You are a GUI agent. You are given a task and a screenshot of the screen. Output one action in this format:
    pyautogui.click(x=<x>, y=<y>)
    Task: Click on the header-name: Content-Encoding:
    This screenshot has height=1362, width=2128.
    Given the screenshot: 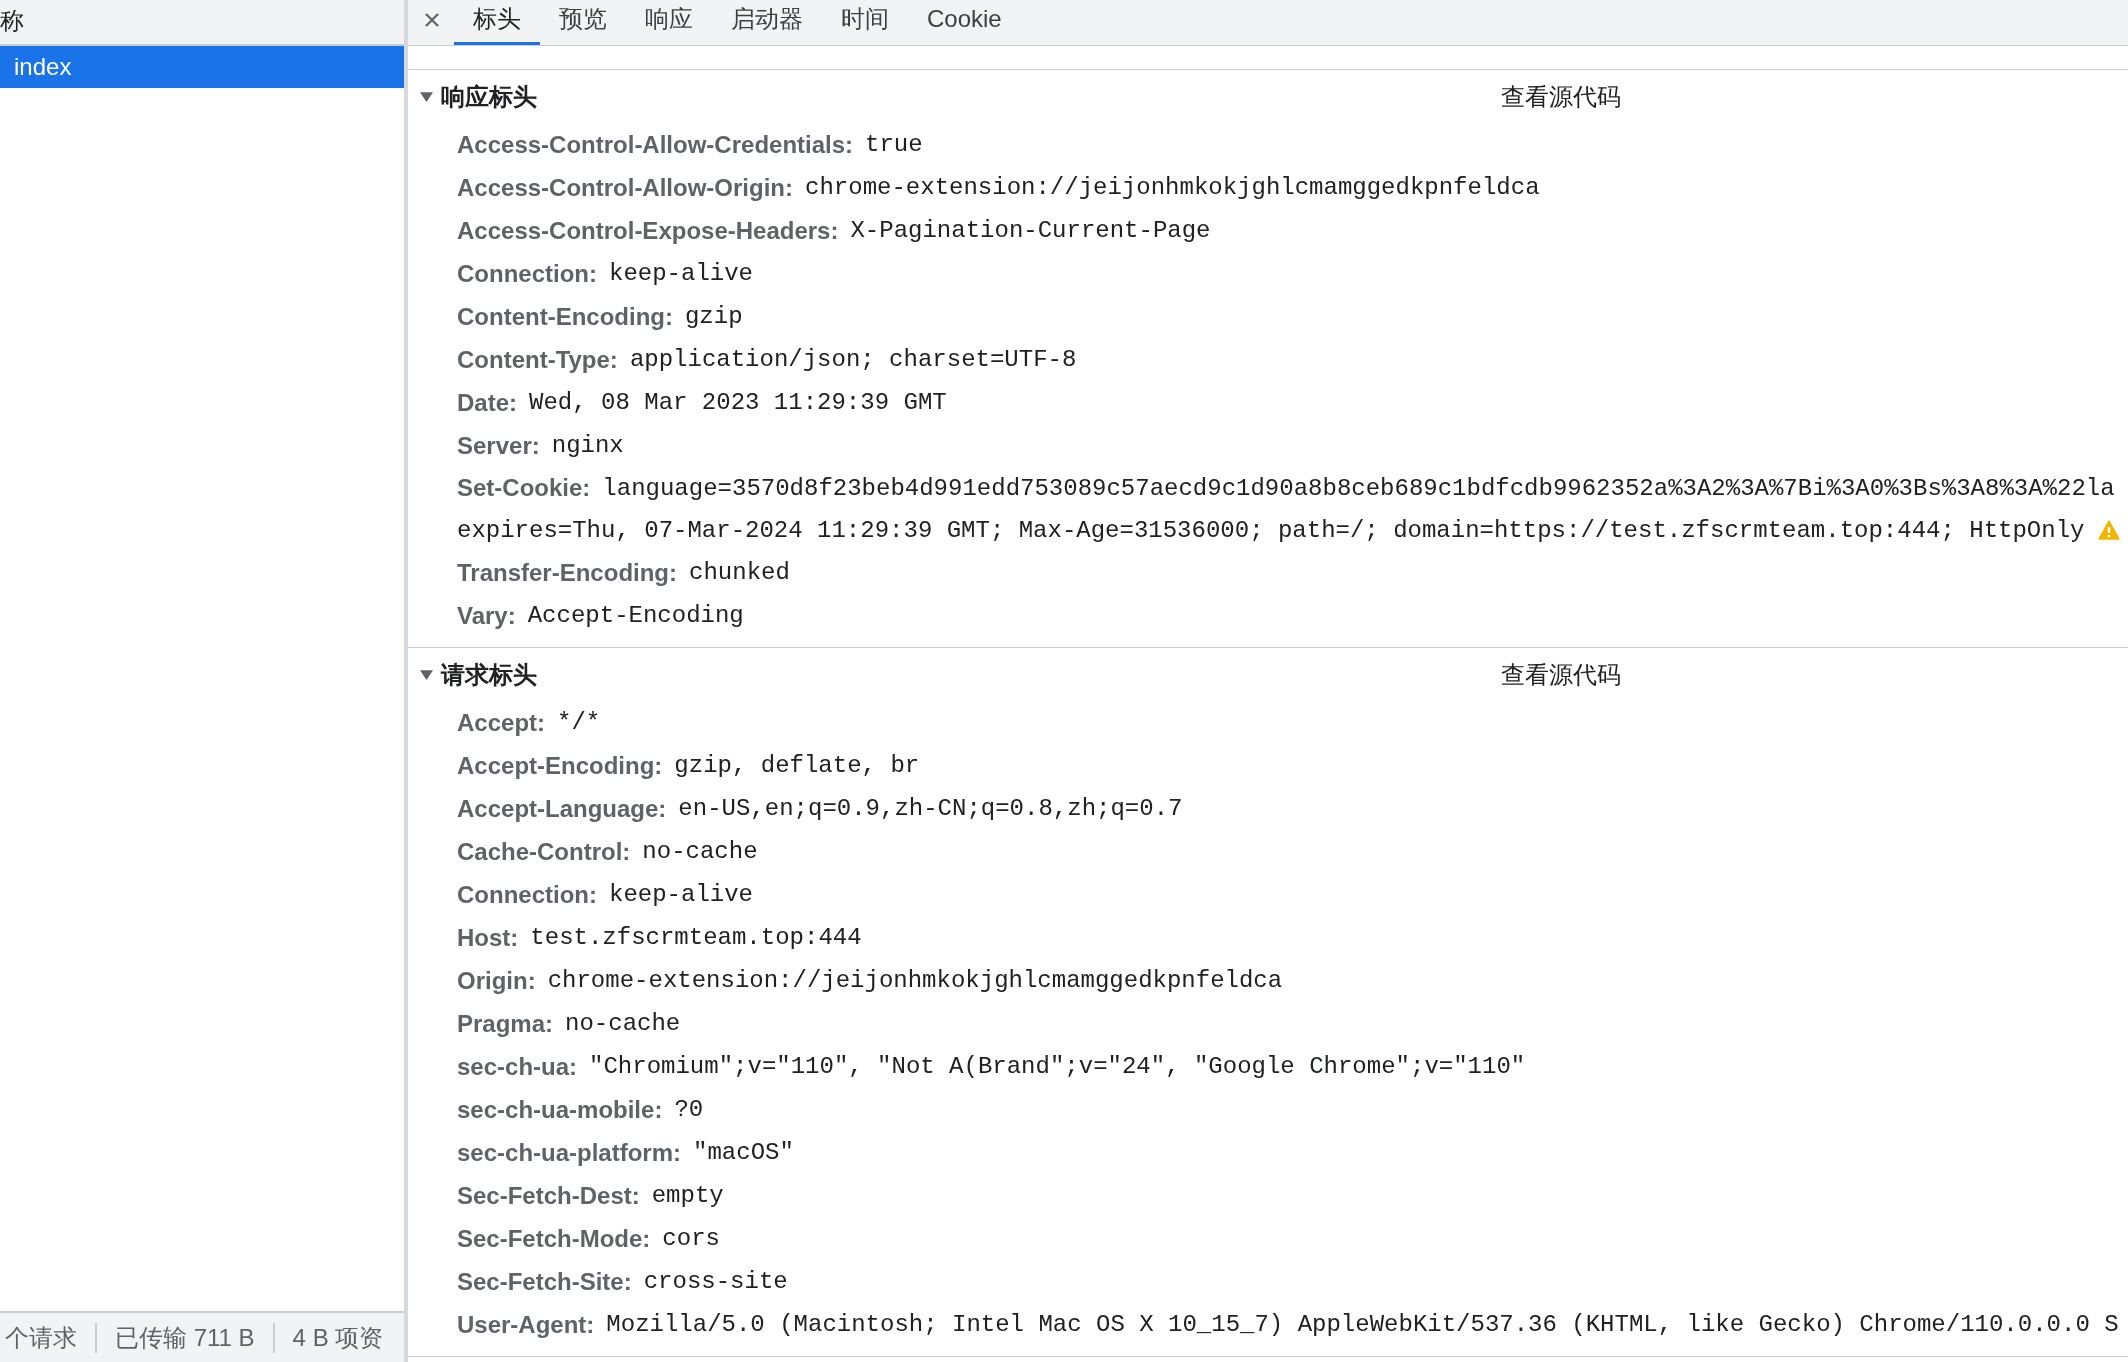 What is the action you would take?
    pyautogui.click(x=565, y=316)
    